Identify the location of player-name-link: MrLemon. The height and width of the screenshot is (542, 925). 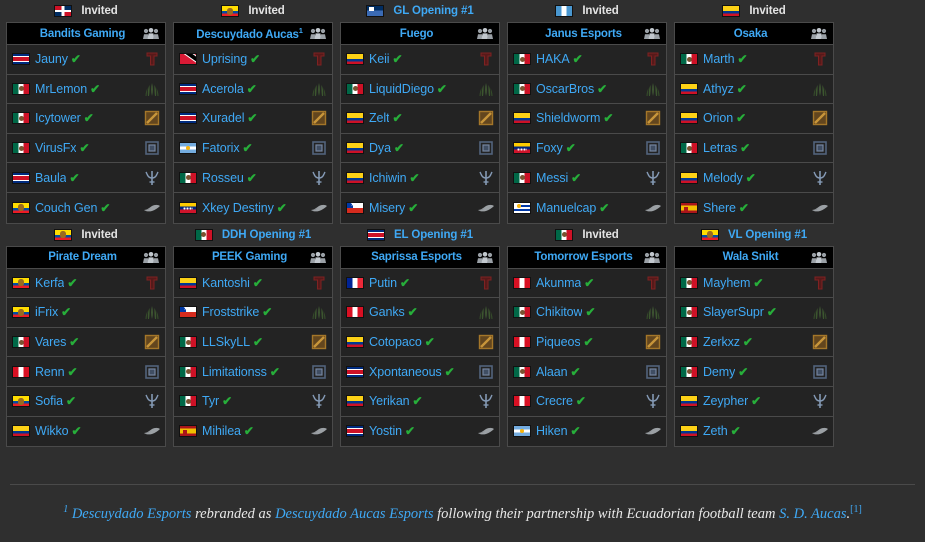
(61, 89).